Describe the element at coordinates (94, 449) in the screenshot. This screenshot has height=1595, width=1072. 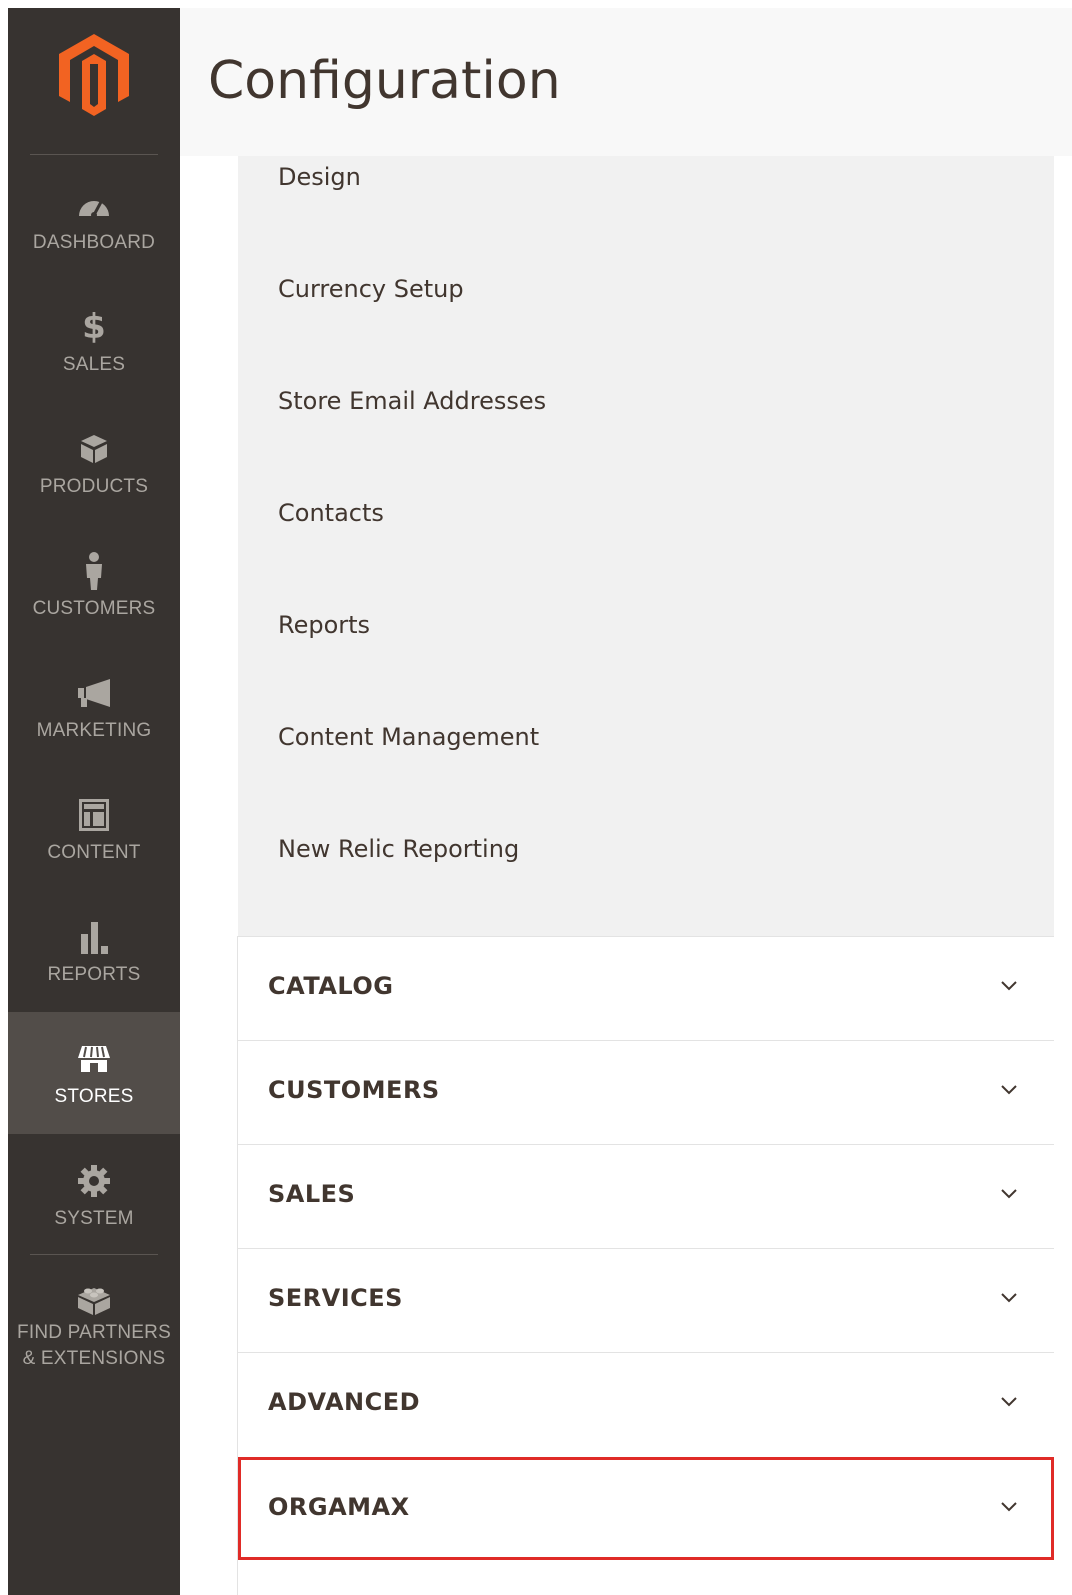
I see `box-icon` at that location.